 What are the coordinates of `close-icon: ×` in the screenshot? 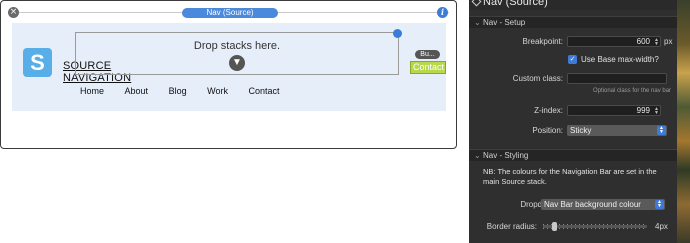 It's located at (13, 12).